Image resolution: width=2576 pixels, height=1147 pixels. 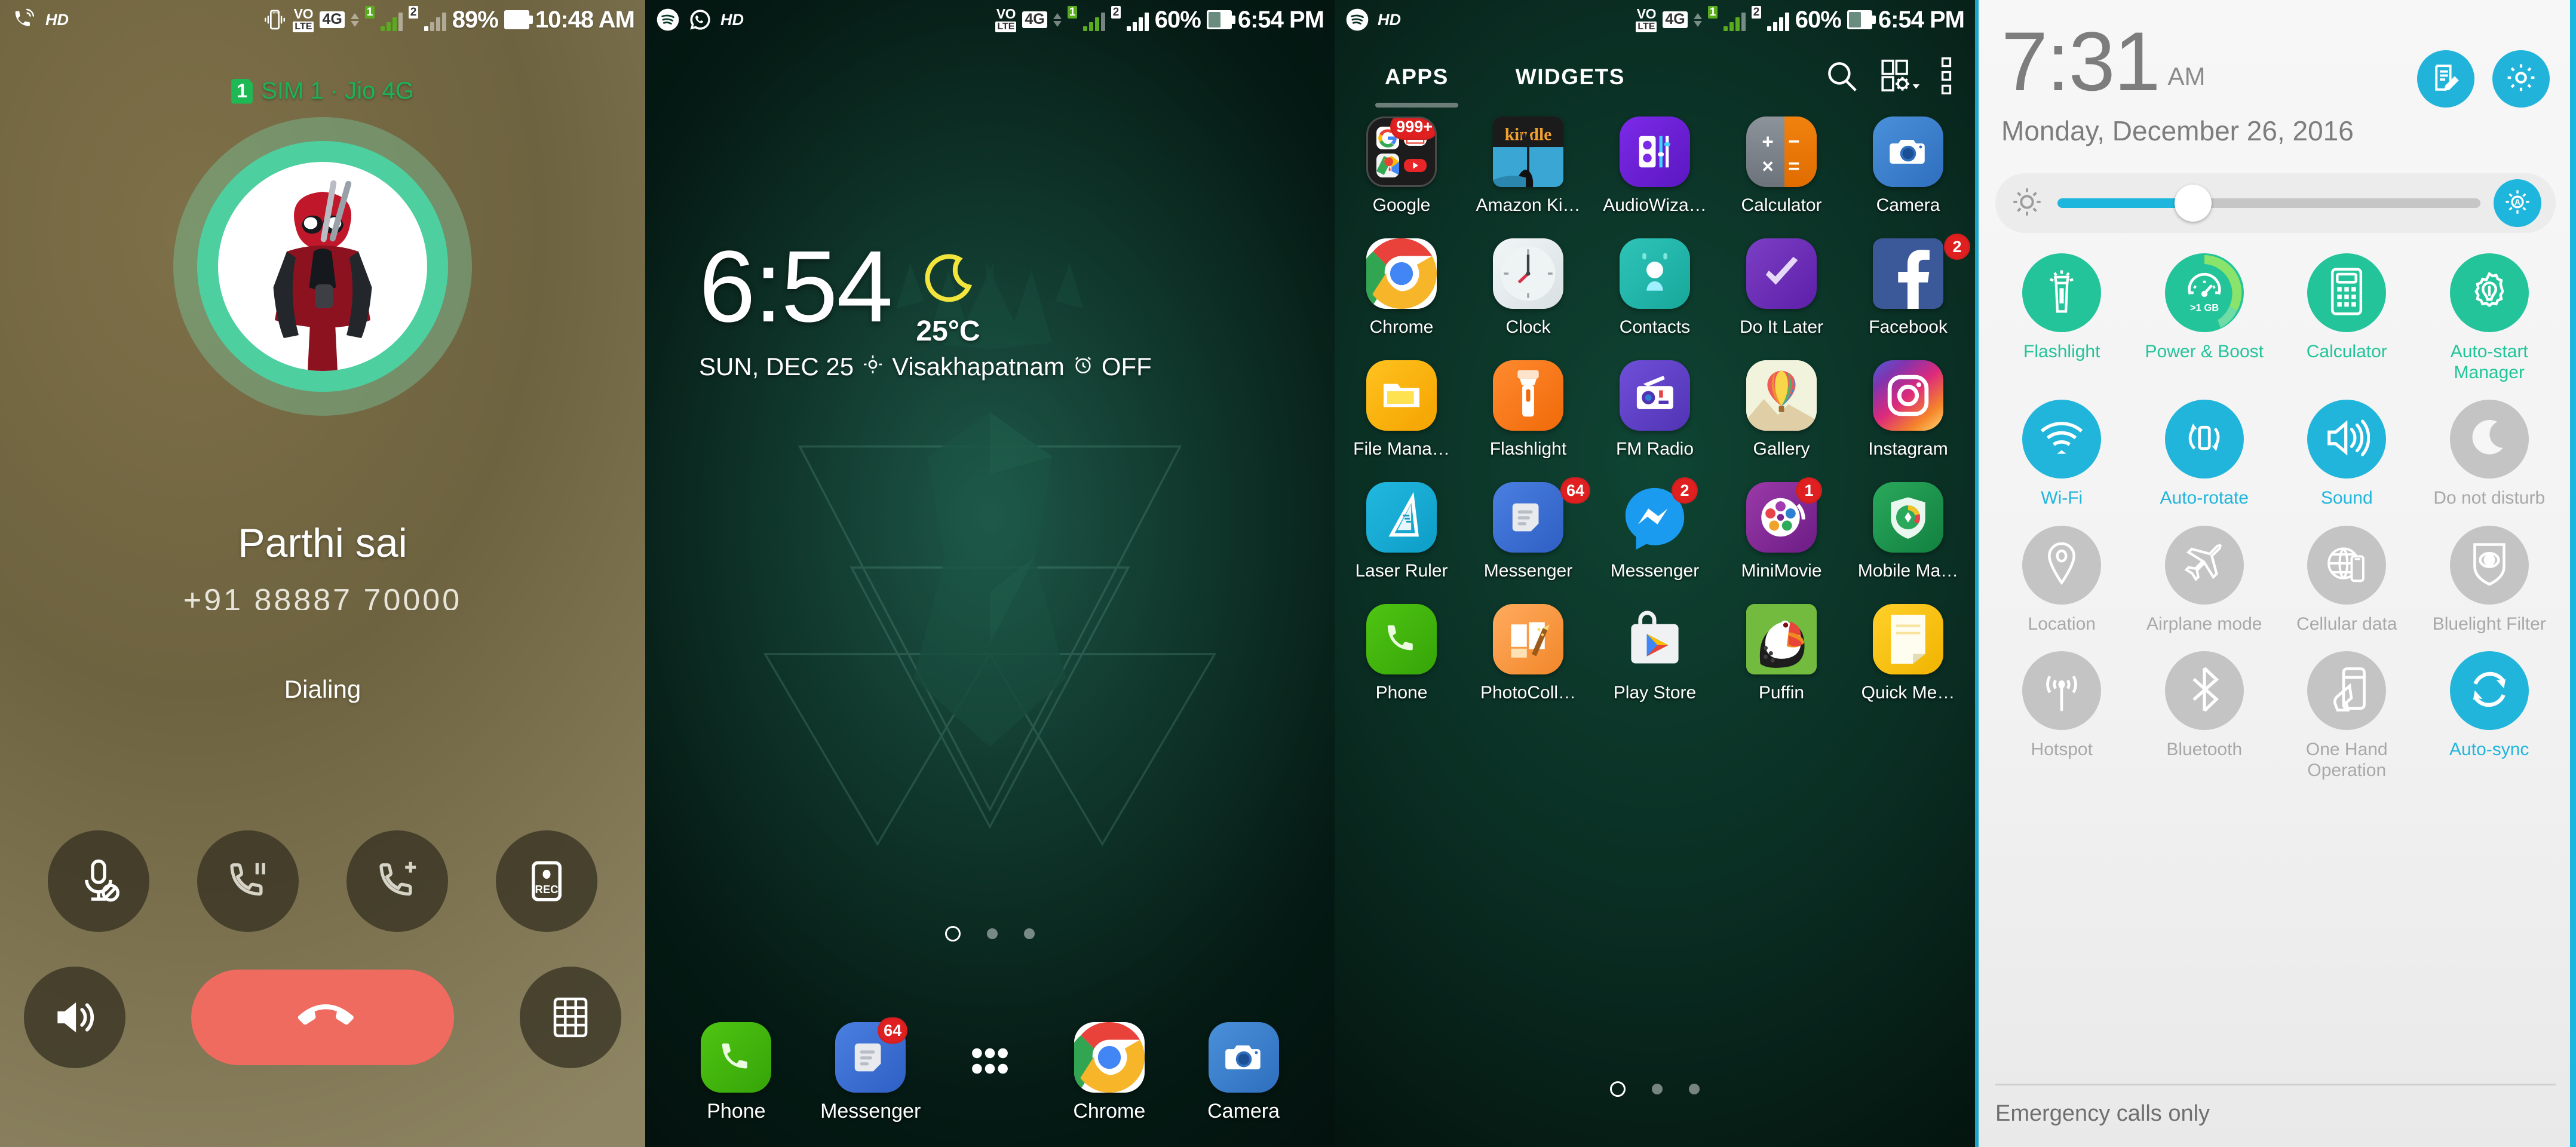 What do you see at coordinates (2489, 318) in the screenshot?
I see `toggle-autostart-manager: Auto-start Manager` at bounding box center [2489, 318].